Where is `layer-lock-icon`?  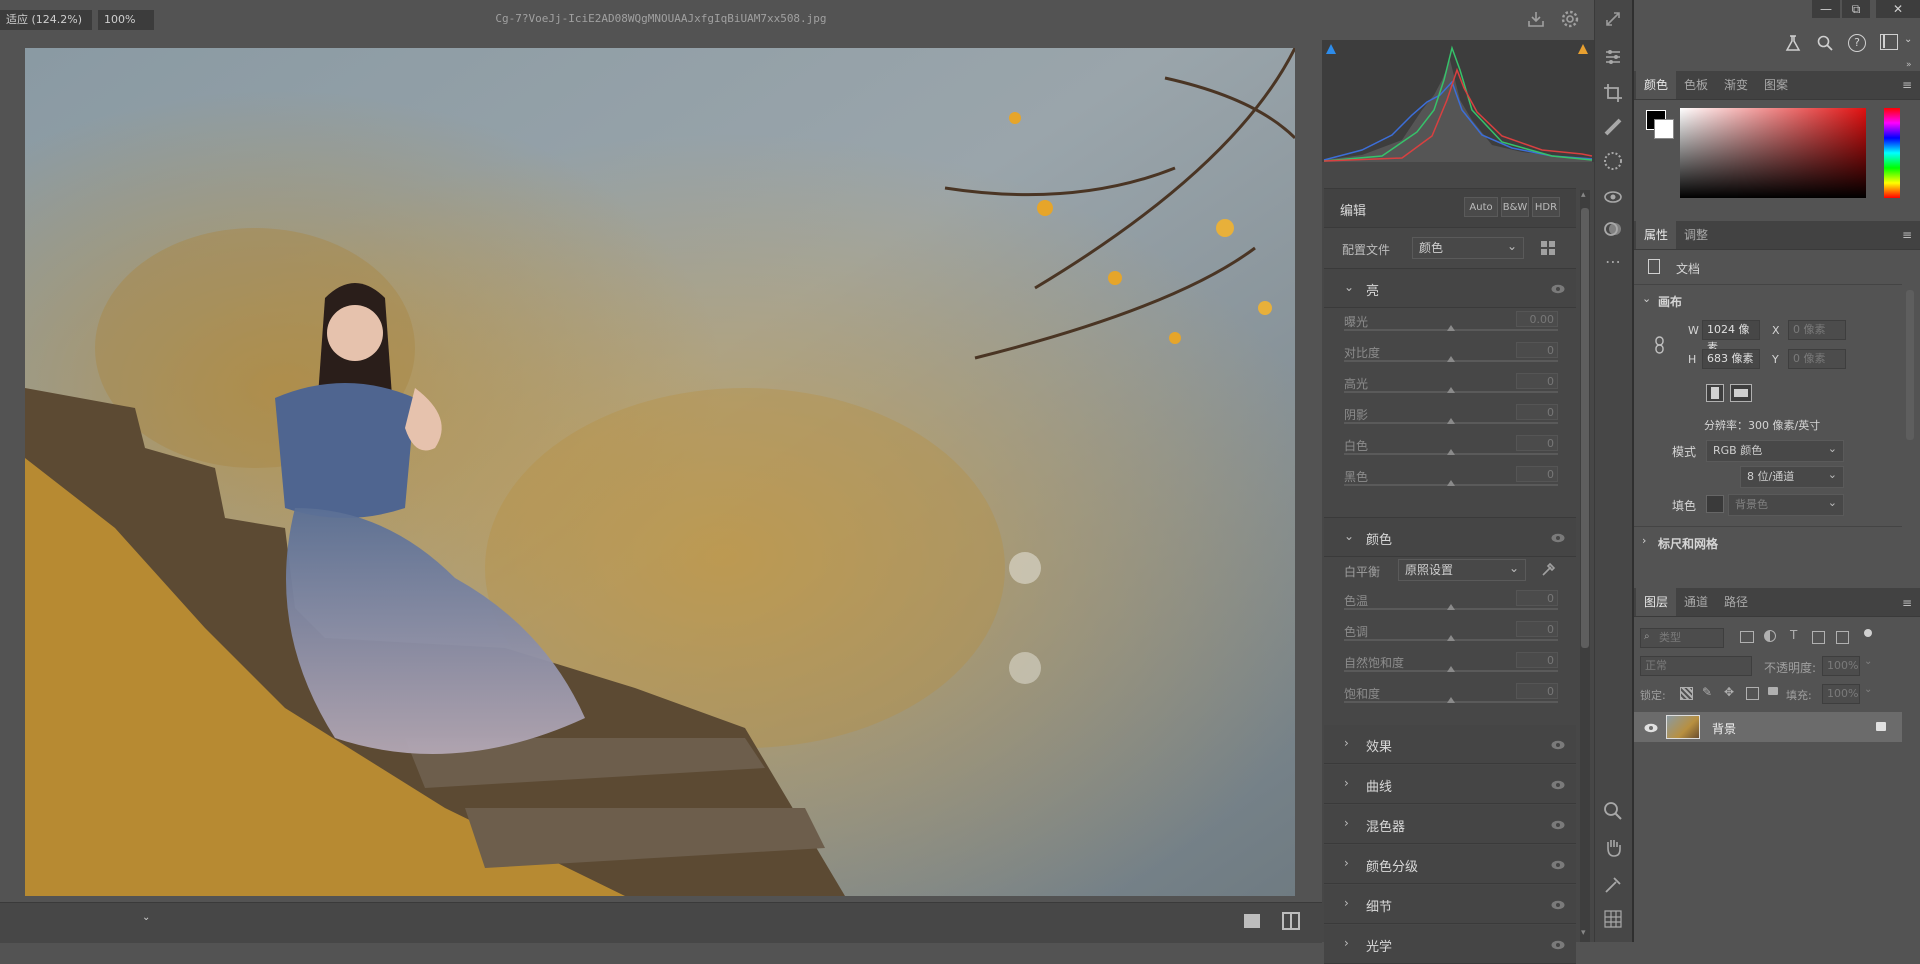
layer-lock-icon is located at coordinates (1881, 726).